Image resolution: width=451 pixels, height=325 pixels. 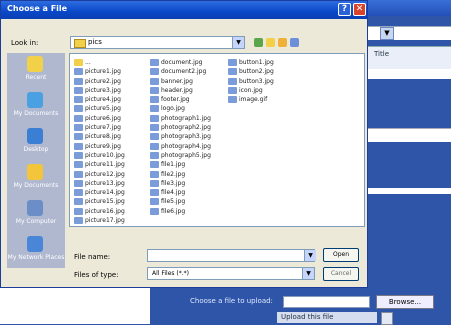 What do you see at coordinates (184, 10) in the screenshot?
I see `dialog-titlebar: Choose a File ? ✕` at bounding box center [184, 10].